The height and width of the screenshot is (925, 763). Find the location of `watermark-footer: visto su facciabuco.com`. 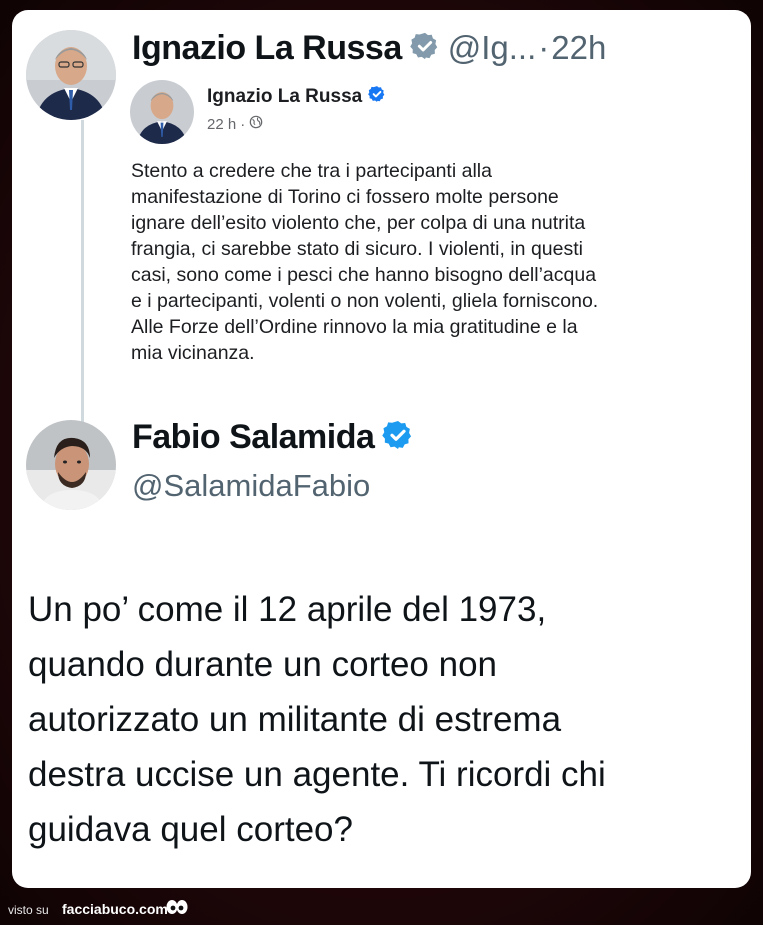

watermark-footer: visto su facciabuco.com is located at coordinates (381, 910).